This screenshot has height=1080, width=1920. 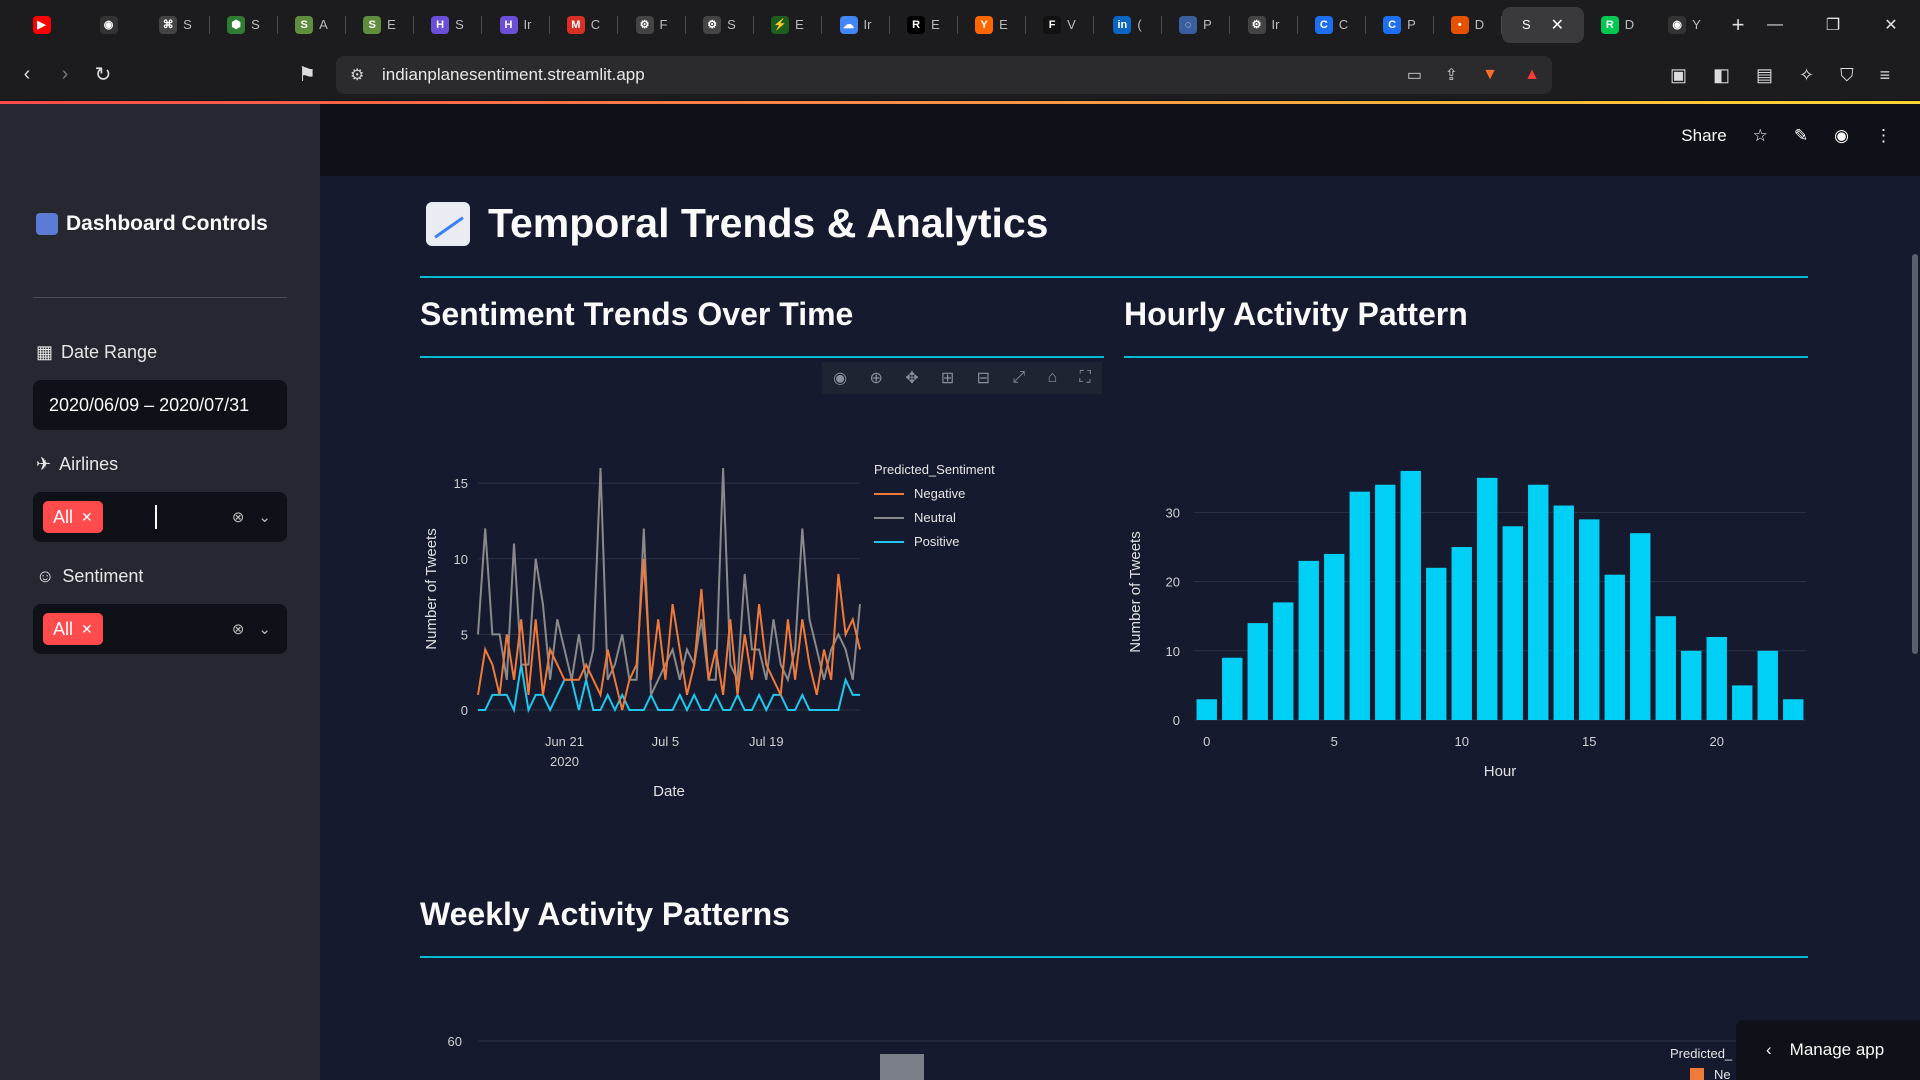 What do you see at coordinates (255, 24) in the screenshot?
I see `tab-title: S` at bounding box center [255, 24].